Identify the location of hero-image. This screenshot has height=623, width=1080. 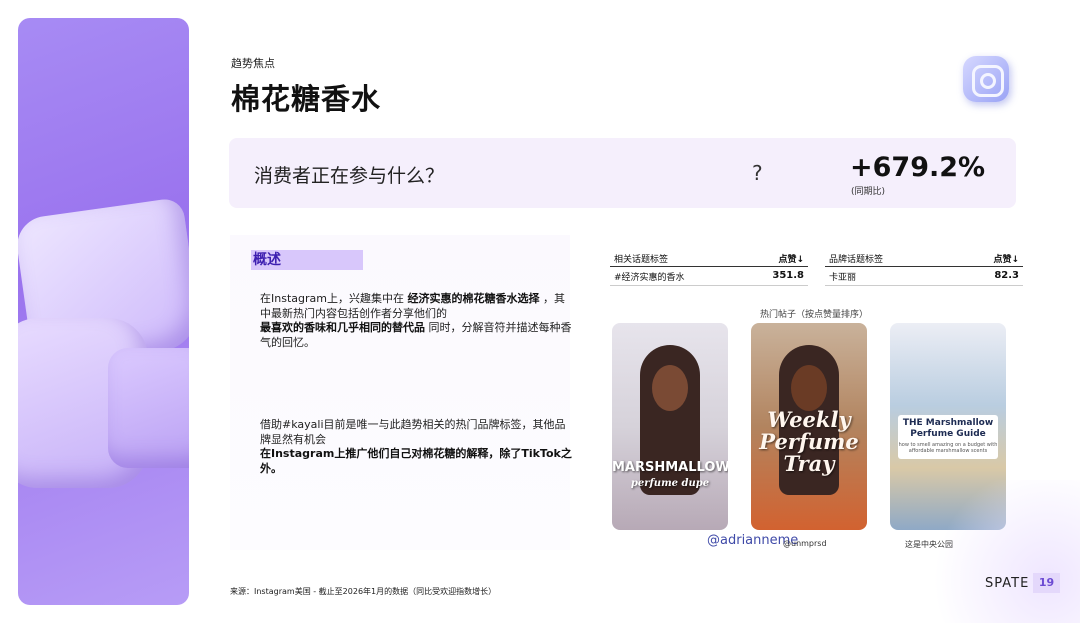
(103, 311).